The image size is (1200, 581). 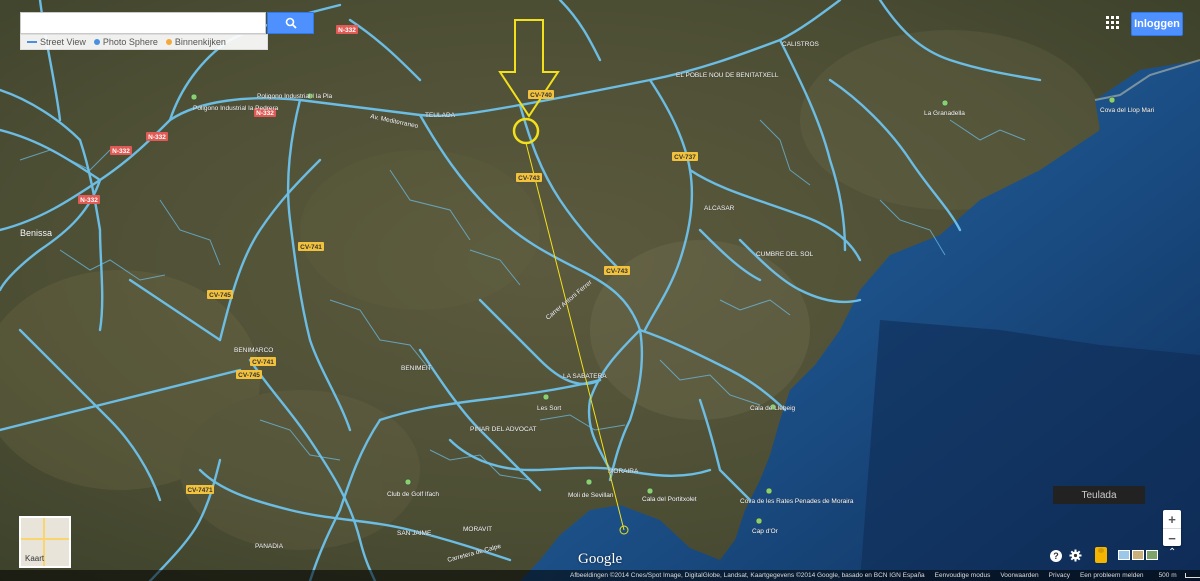 What do you see at coordinates (414, 533) in the screenshot?
I see `place-label: SAN JAIME` at bounding box center [414, 533].